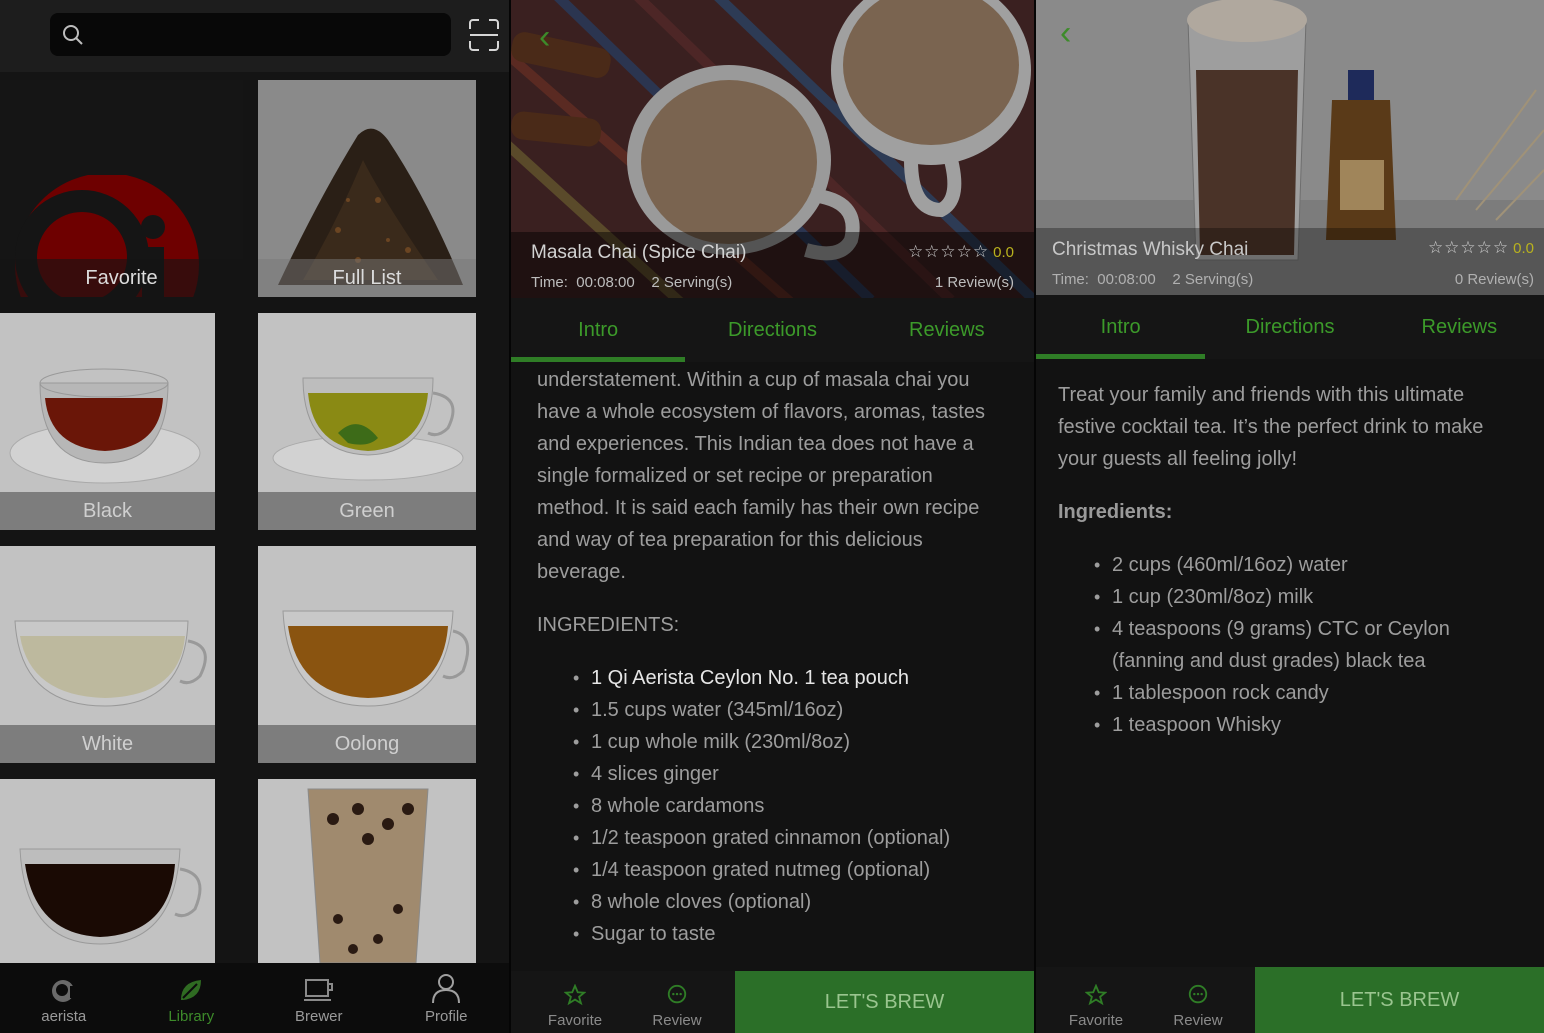 The width and height of the screenshot is (1544, 1033). What do you see at coordinates (1306, 565) in the screenshot?
I see `list-item: 2 cups (460ml/16oz) water` at bounding box center [1306, 565].